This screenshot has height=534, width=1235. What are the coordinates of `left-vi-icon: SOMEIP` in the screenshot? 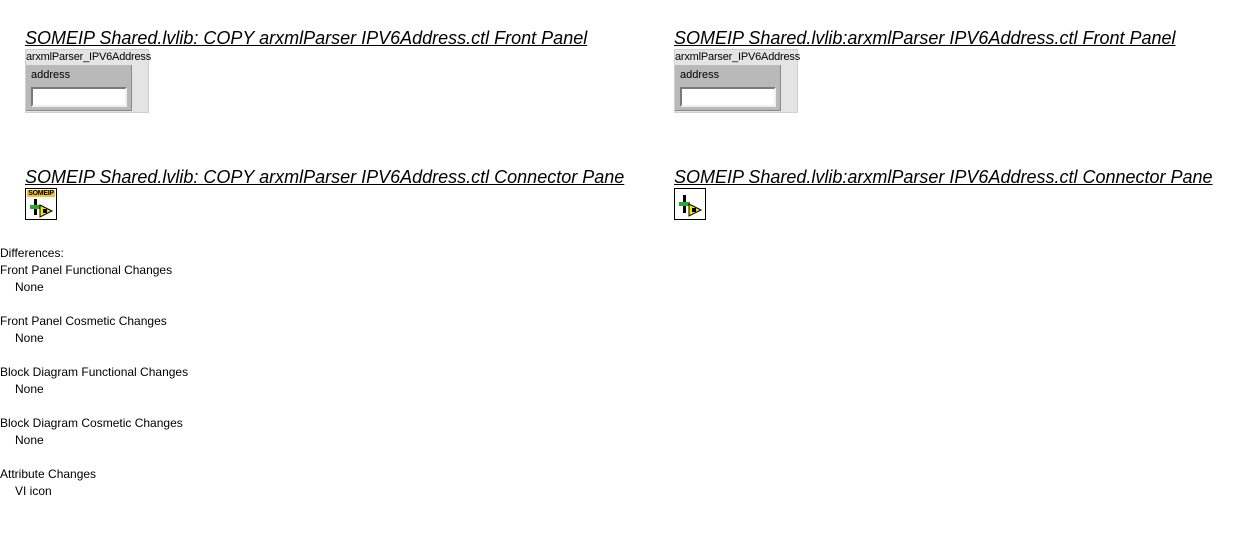 It's located at (41, 204).